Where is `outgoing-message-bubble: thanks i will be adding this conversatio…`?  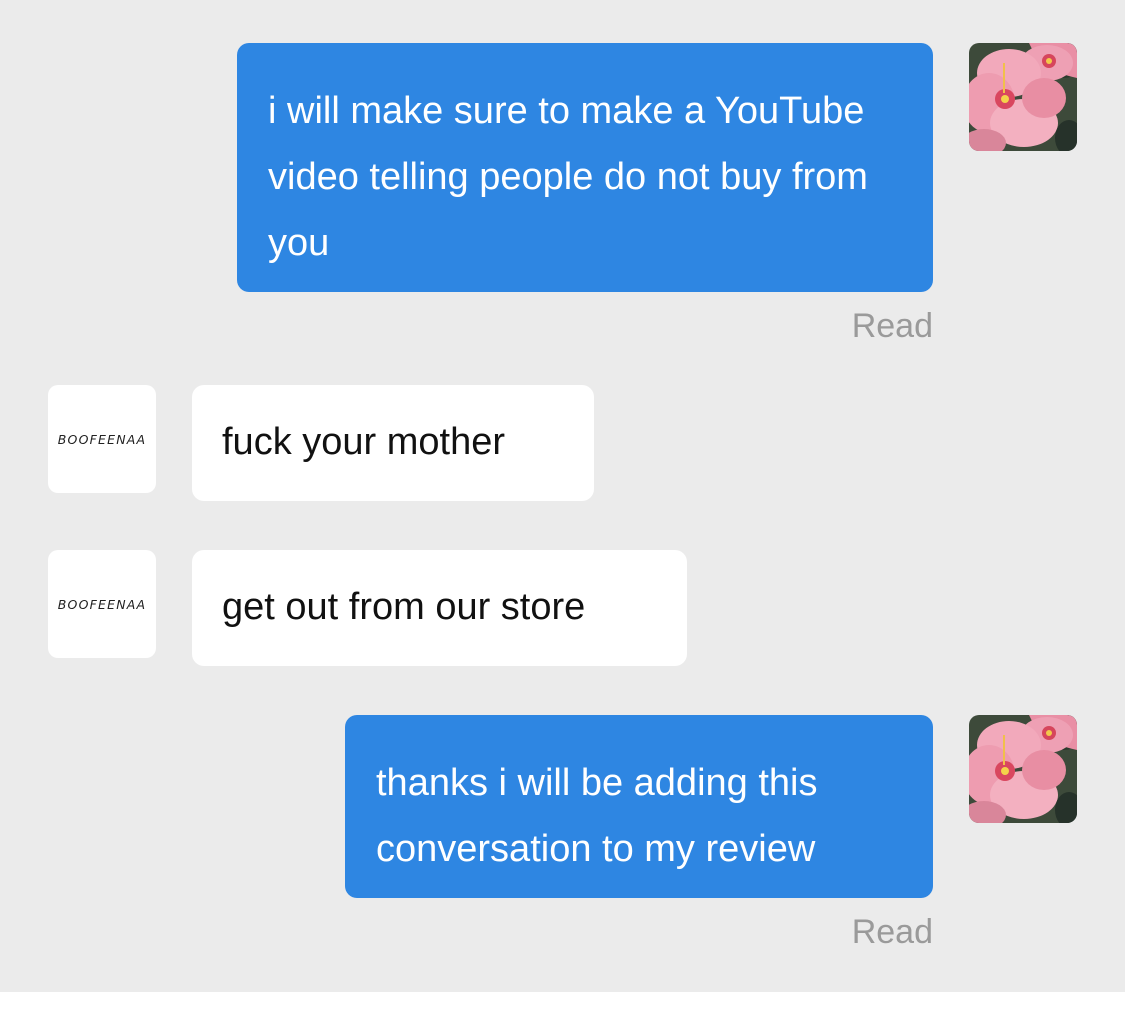
outgoing-message-bubble: thanks i will be adding this conversatio… is located at coordinates (639, 806).